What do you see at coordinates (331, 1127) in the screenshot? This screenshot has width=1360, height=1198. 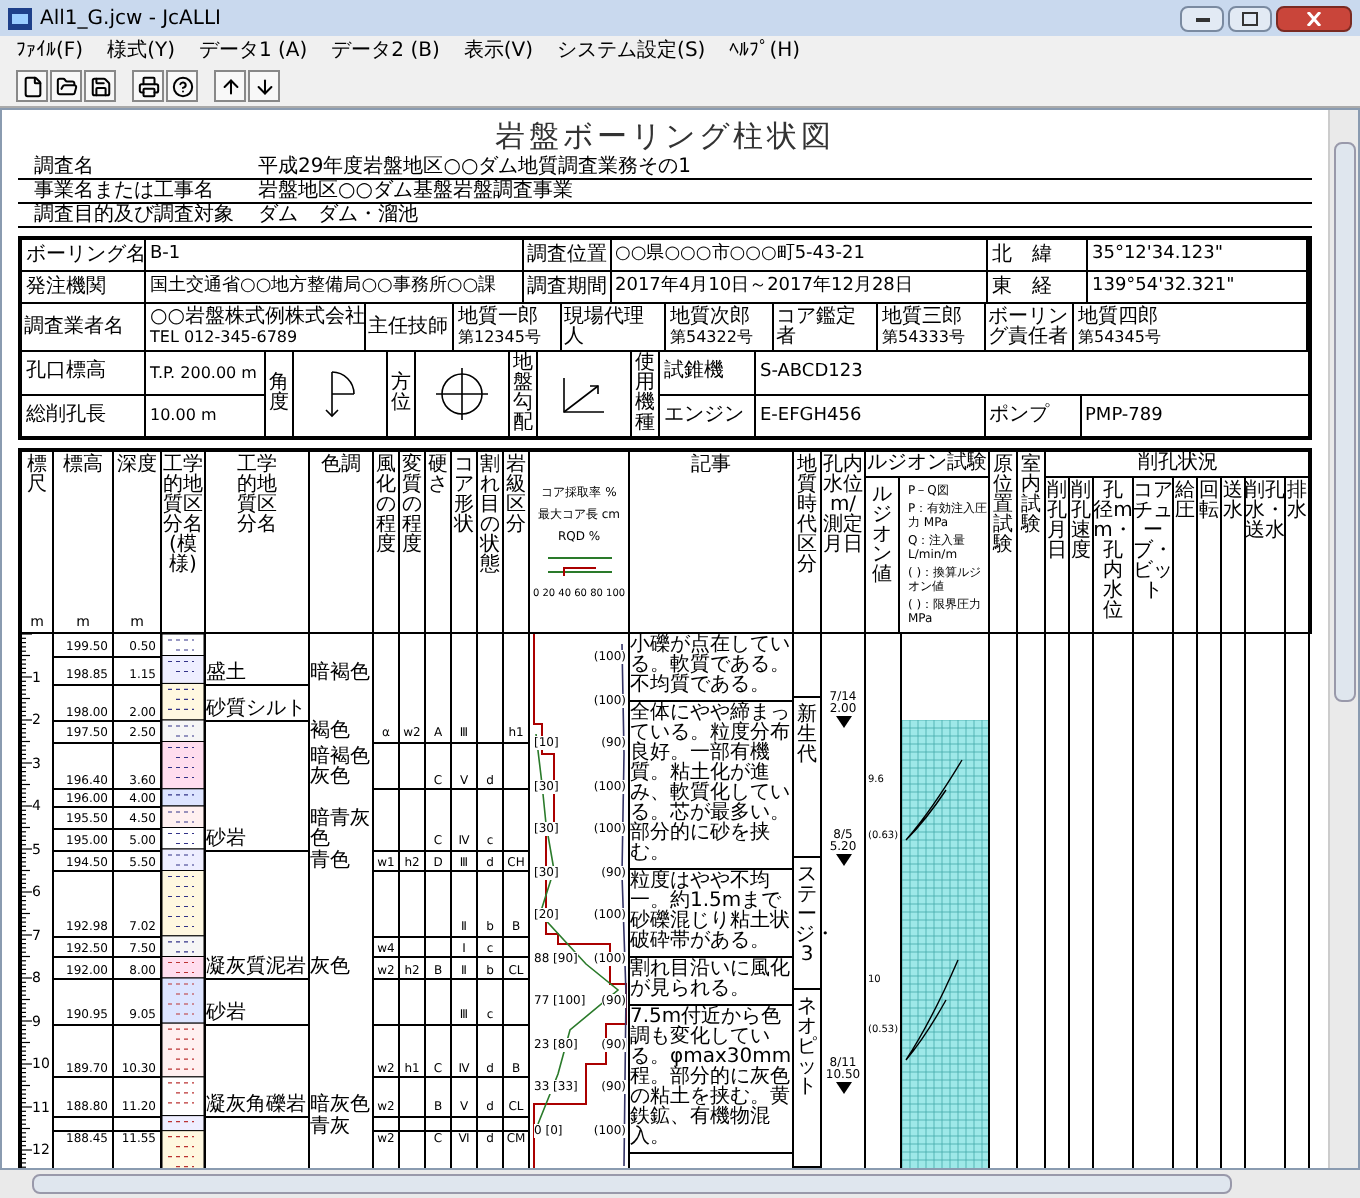 I see `color-name: 青灰` at bounding box center [331, 1127].